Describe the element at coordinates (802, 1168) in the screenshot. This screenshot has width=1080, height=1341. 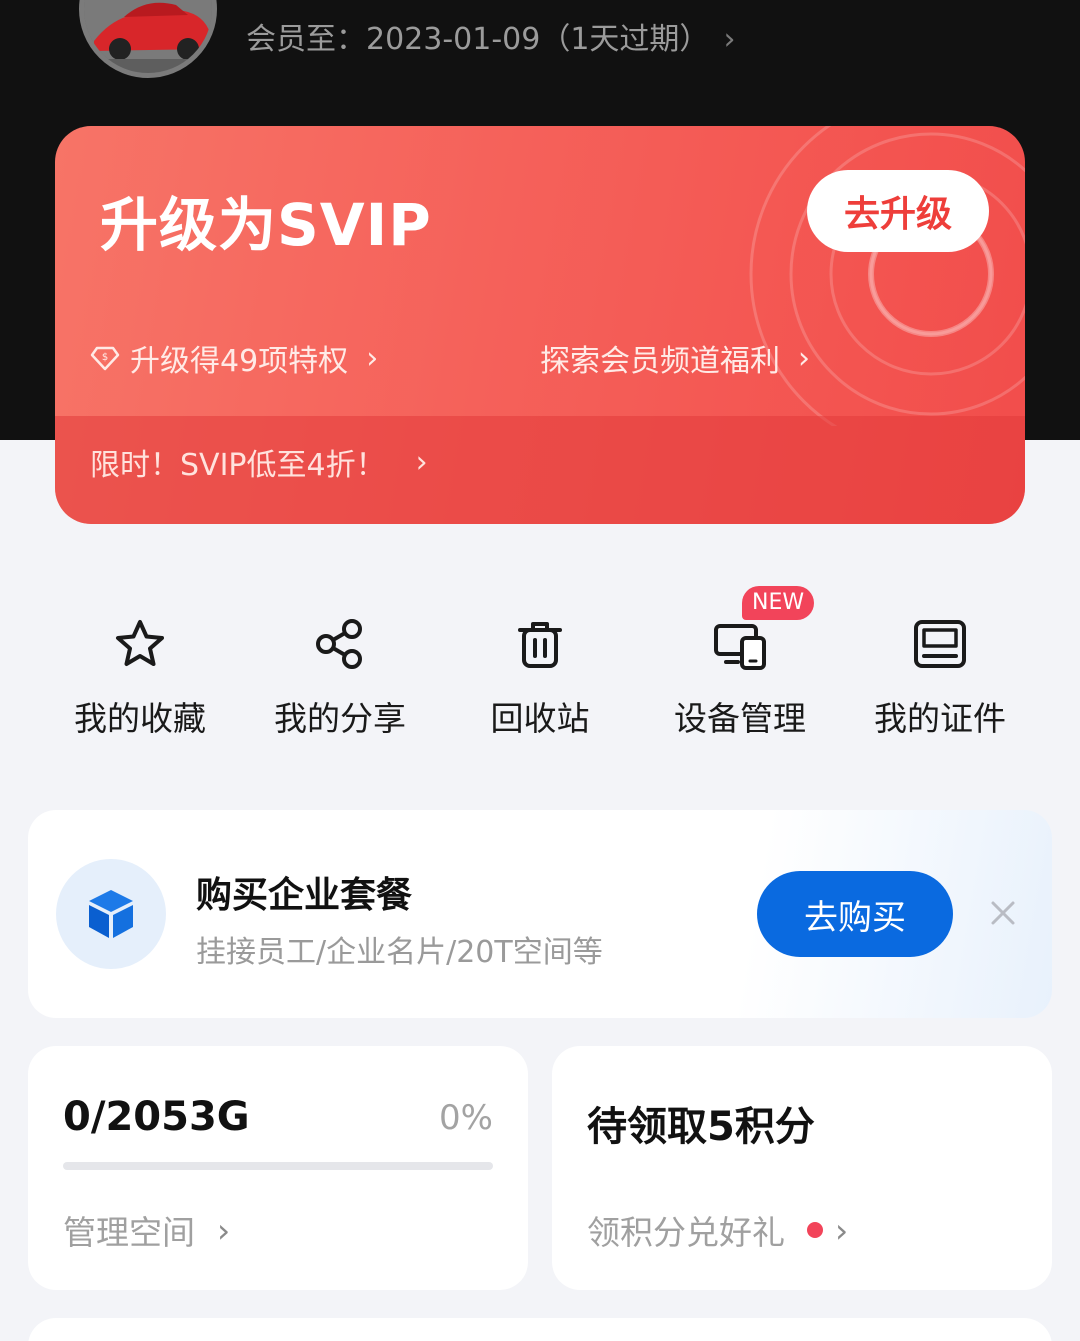
I see `points-card: 待领取5积分 领积分兑好礼 ›` at that location.